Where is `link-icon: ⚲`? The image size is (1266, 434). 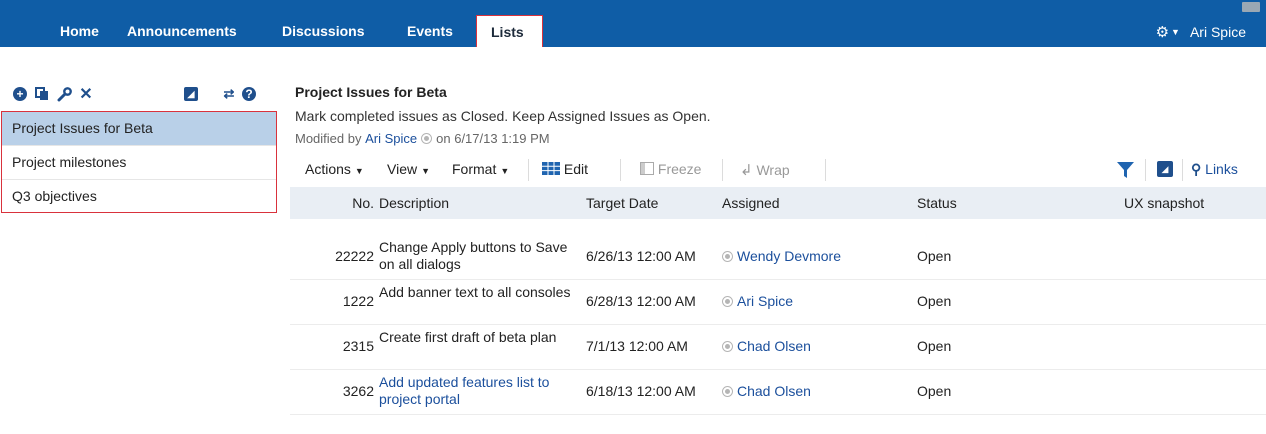 link-icon: ⚲ is located at coordinates (1196, 169).